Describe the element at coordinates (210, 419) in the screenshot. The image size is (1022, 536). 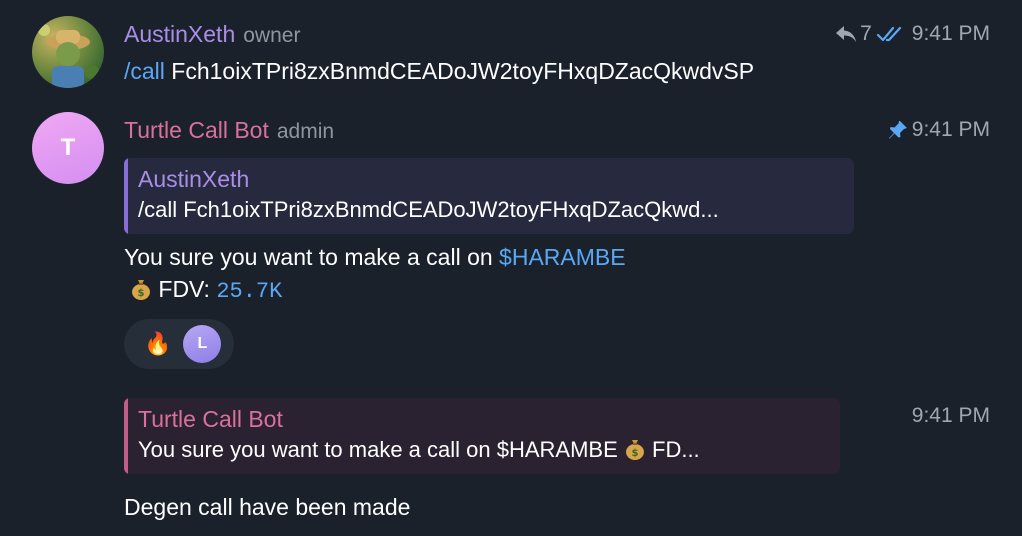
I see `quote-author: Turtle Call Bot` at that location.